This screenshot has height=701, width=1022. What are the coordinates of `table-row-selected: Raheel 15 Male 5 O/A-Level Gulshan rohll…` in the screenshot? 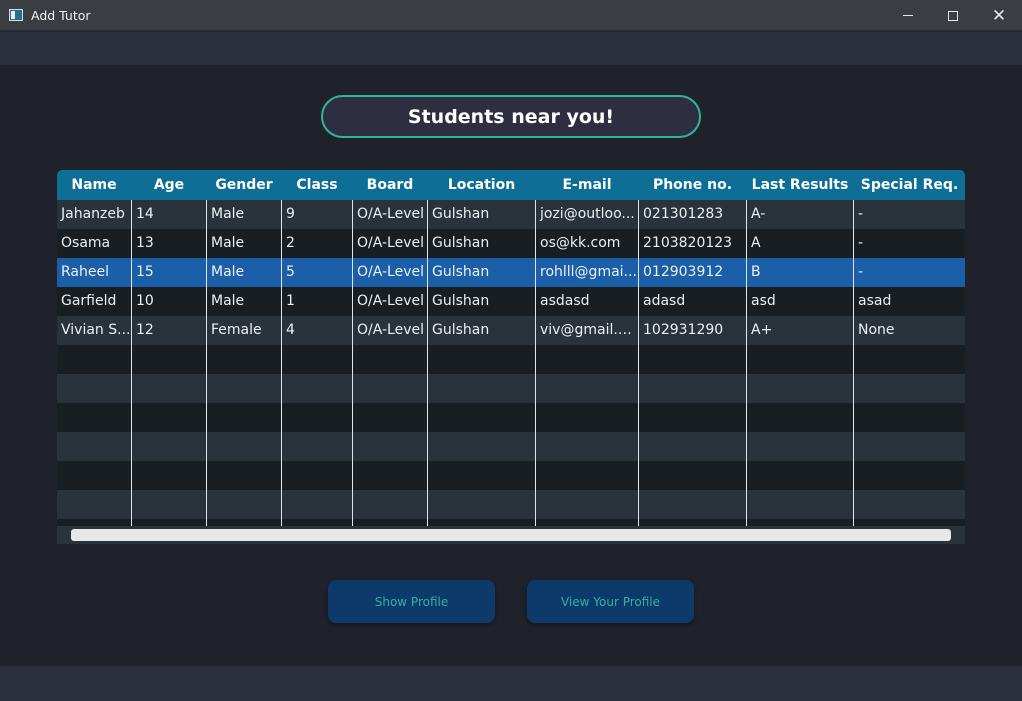 It's located at (511, 272).